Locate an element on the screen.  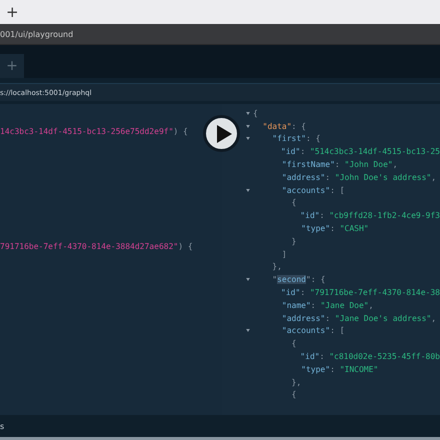
code-line: "id": "791716be-7eff-4370-814e-38 is located at coordinates (360, 293).